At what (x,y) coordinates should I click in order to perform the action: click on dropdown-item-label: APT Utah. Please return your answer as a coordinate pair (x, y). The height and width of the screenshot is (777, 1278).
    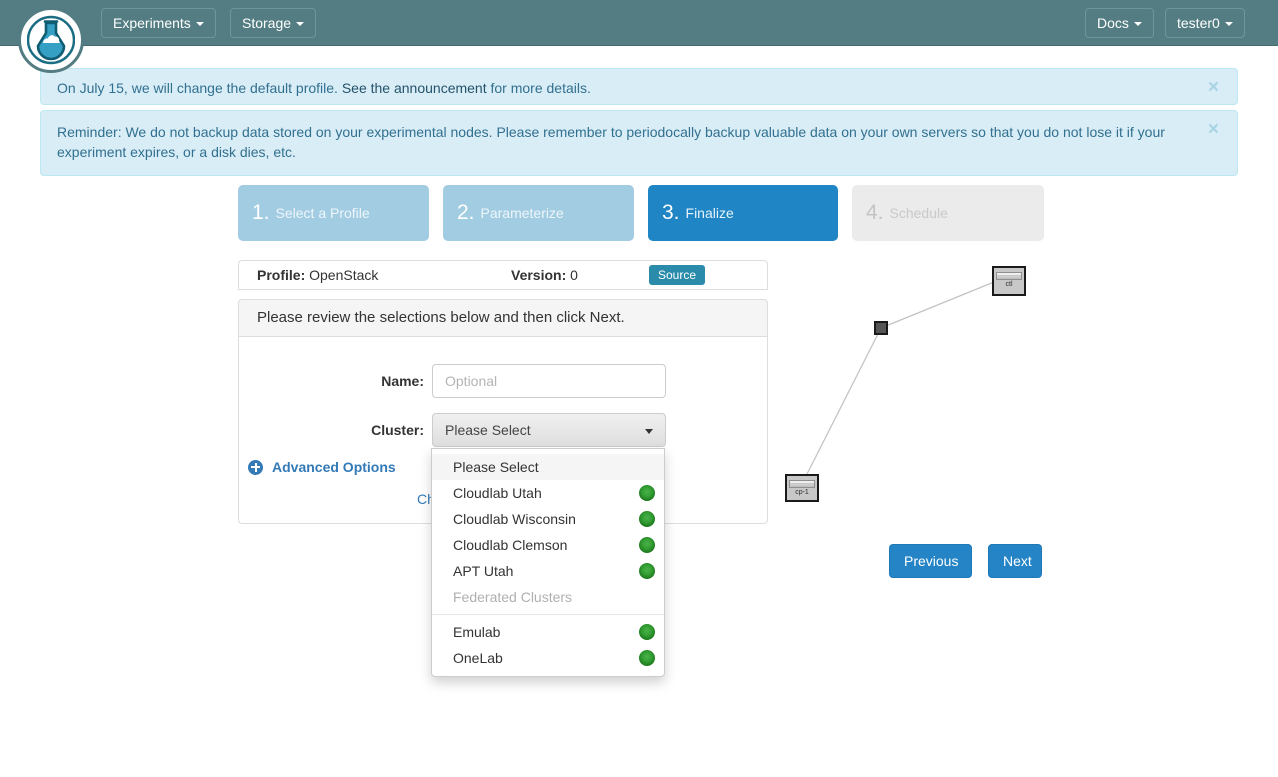
    Looking at the image, I should click on (483, 571).